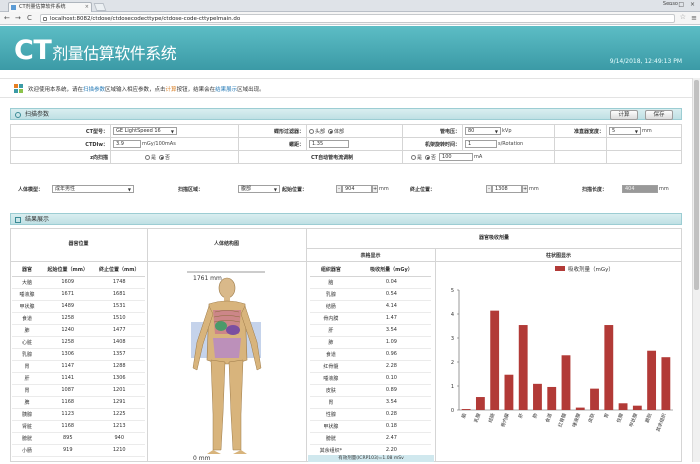 Image resolution: width=700 pixels, height=464 pixels. What do you see at coordinates (494, 248) in the screenshot?
I see `divider` at bounding box center [494, 248].